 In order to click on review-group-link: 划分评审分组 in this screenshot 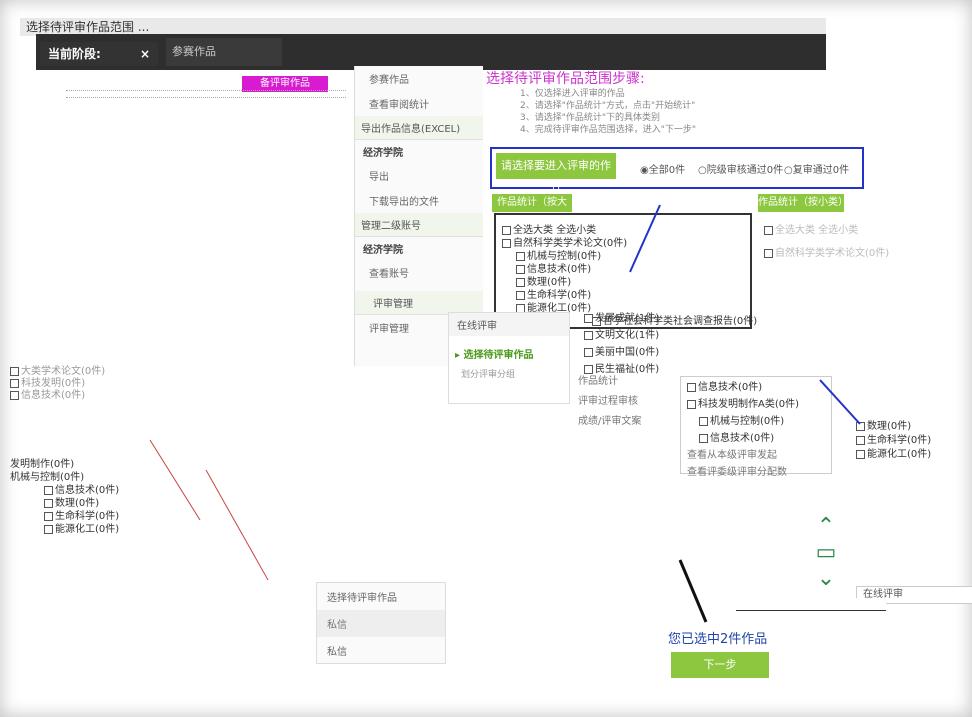, I will do `click(509, 373)`.